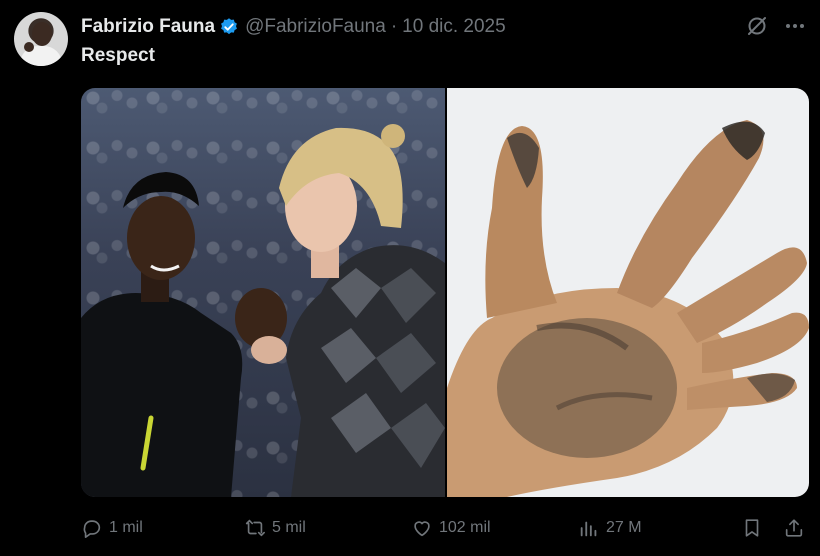 This screenshot has height=556, width=820. I want to click on post-text: Respect, so click(118, 55).